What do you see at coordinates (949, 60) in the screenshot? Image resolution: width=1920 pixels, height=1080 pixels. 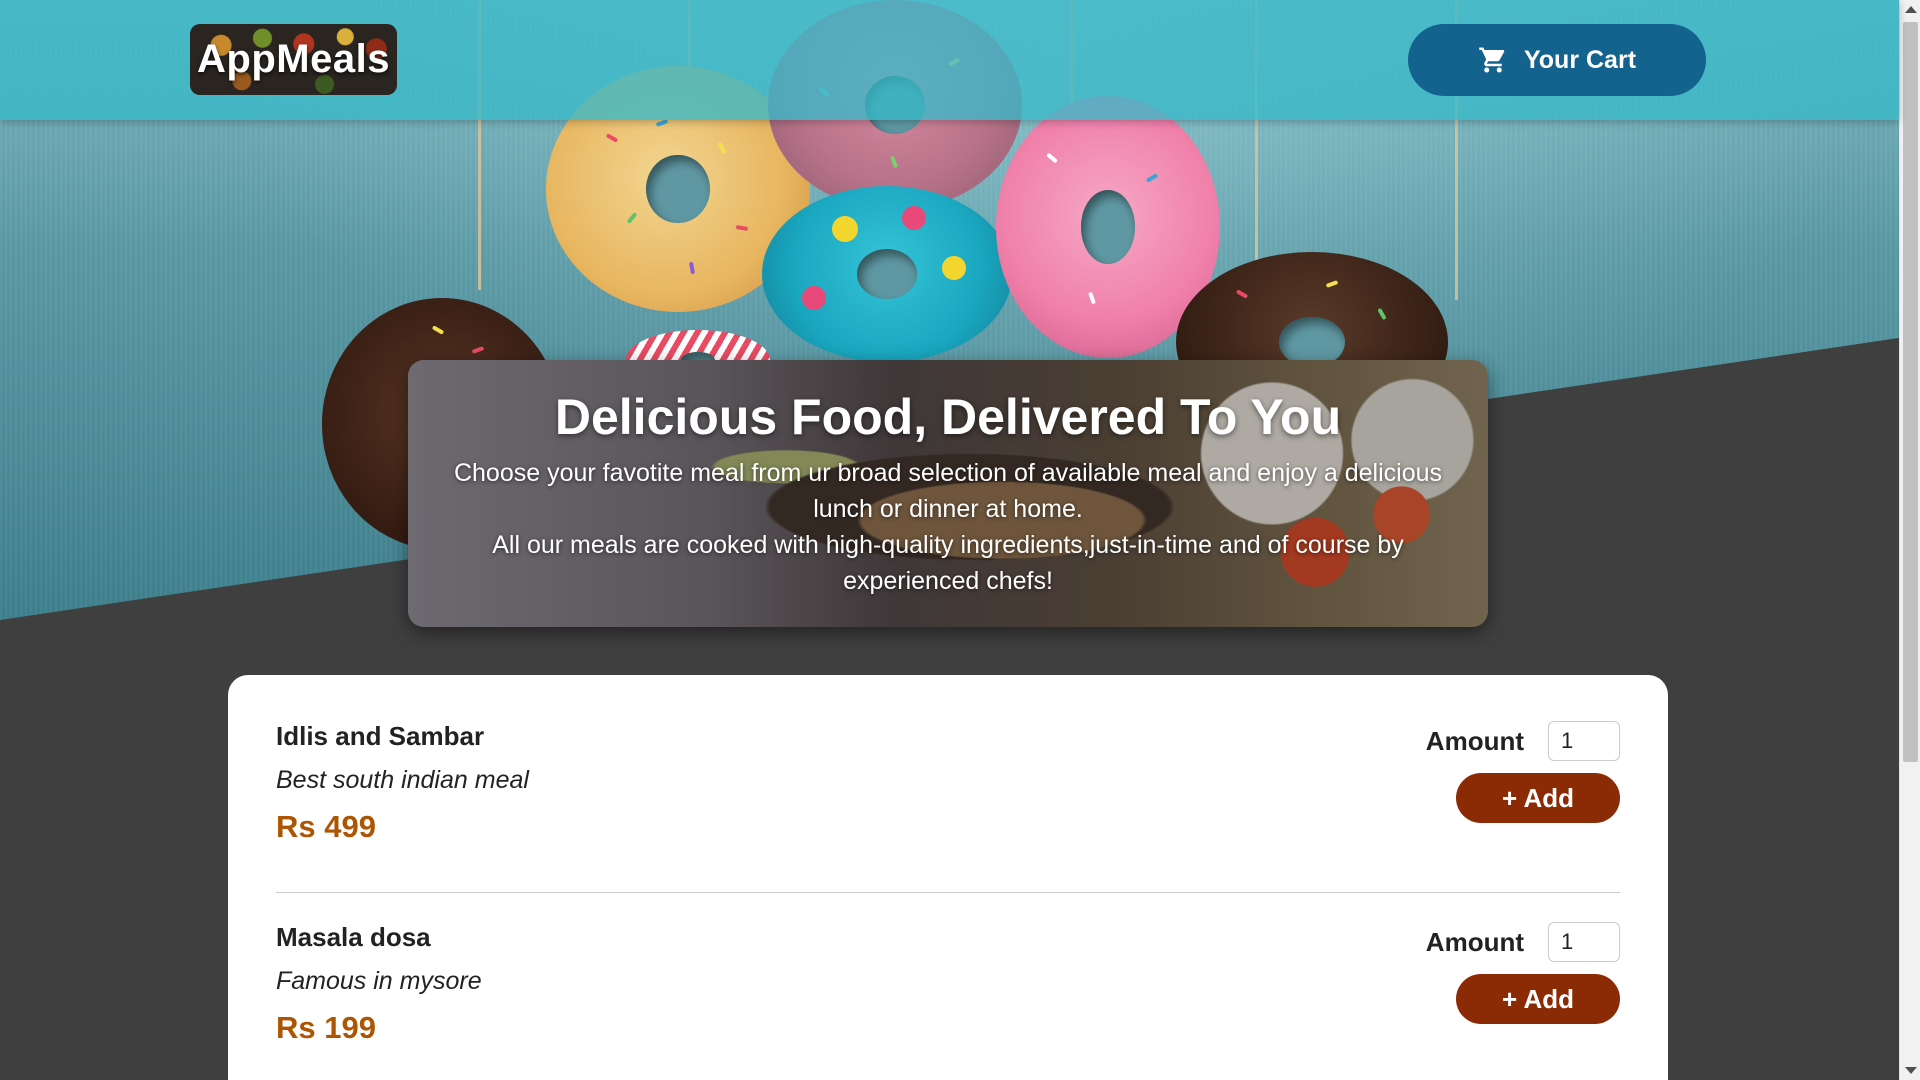 I see `site-header: AppMeals Your Cart` at bounding box center [949, 60].